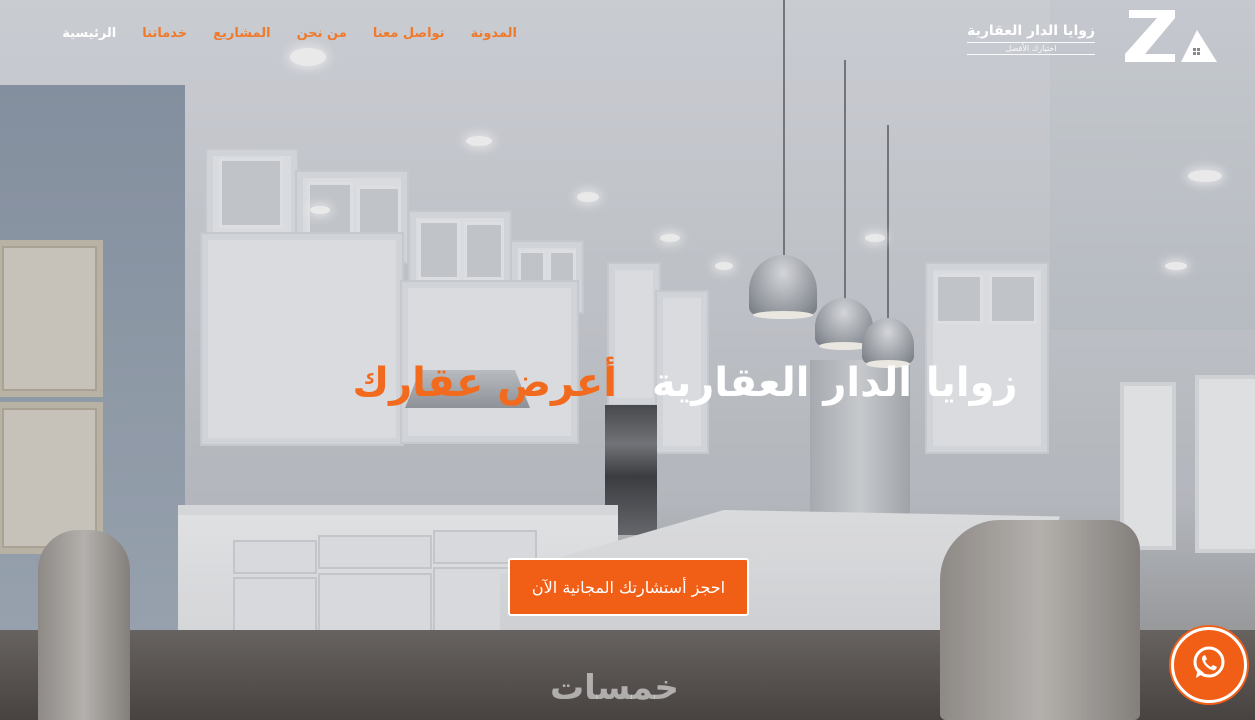 The height and width of the screenshot is (720, 1255). I want to click on brand: زوايا الدار العقارية اختيارك الأفضل, so click(1031, 38).